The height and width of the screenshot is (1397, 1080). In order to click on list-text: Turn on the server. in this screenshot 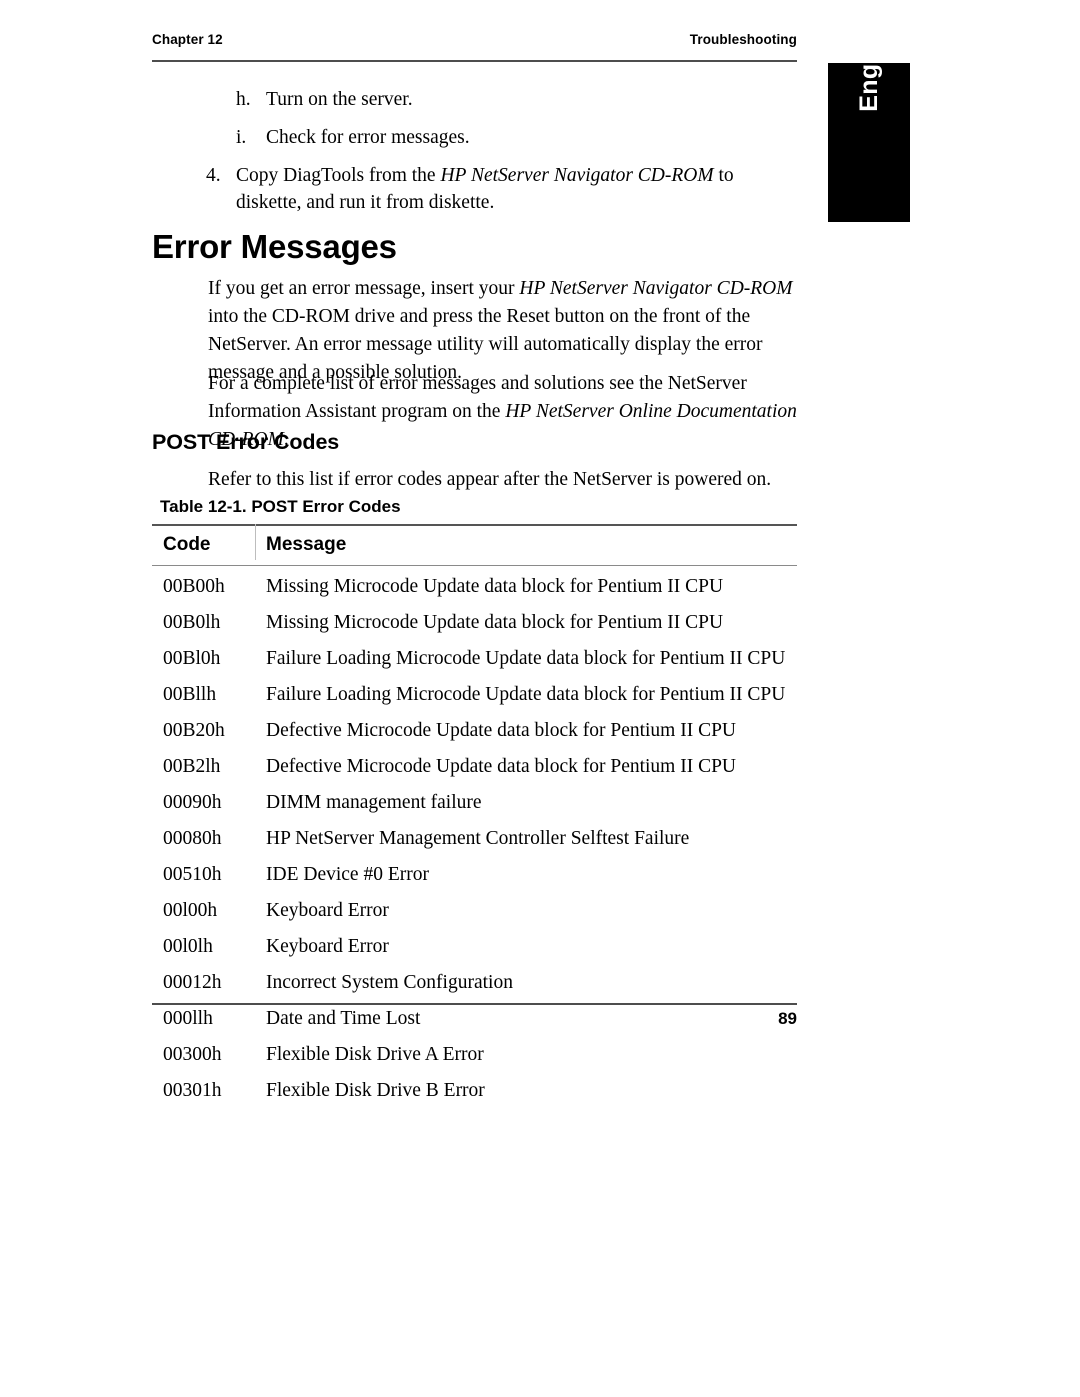, I will do `click(339, 99)`.